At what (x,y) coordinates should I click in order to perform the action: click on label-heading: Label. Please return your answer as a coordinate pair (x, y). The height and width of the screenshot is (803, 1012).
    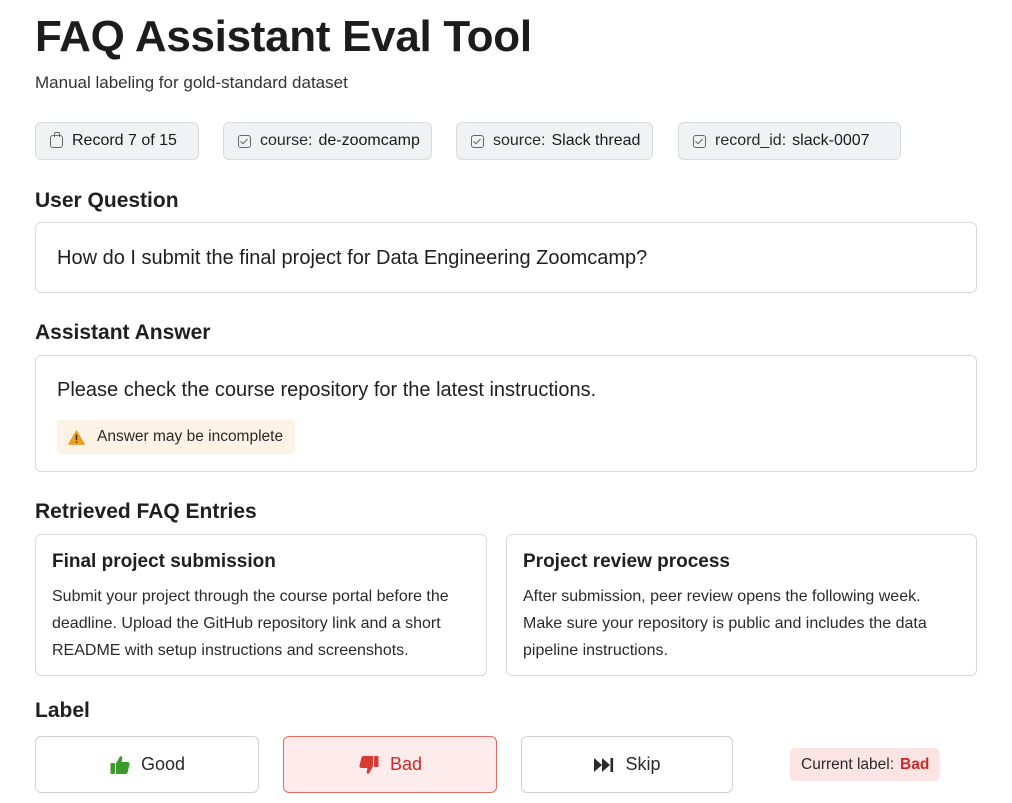
    Looking at the image, I should click on (62, 710).